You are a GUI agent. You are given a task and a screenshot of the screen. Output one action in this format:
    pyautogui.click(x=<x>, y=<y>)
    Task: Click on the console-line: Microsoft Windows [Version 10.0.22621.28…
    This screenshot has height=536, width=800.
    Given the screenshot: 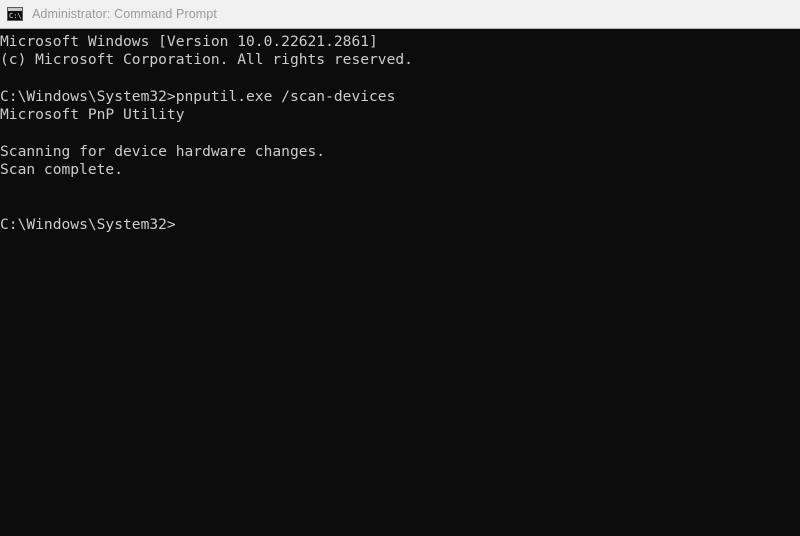 What is the action you would take?
    pyautogui.click(x=189, y=41)
    